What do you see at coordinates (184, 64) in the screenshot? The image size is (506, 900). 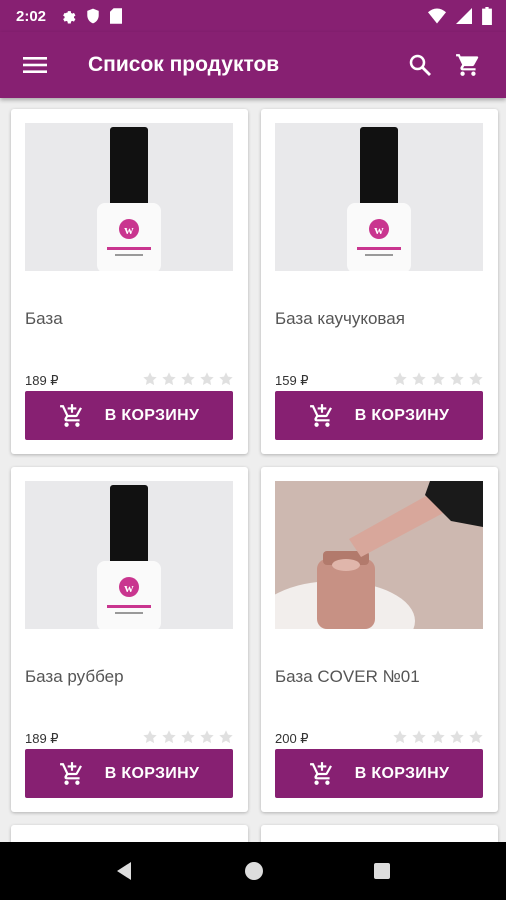 I see `page-title: Список продуктов` at bounding box center [184, 64].